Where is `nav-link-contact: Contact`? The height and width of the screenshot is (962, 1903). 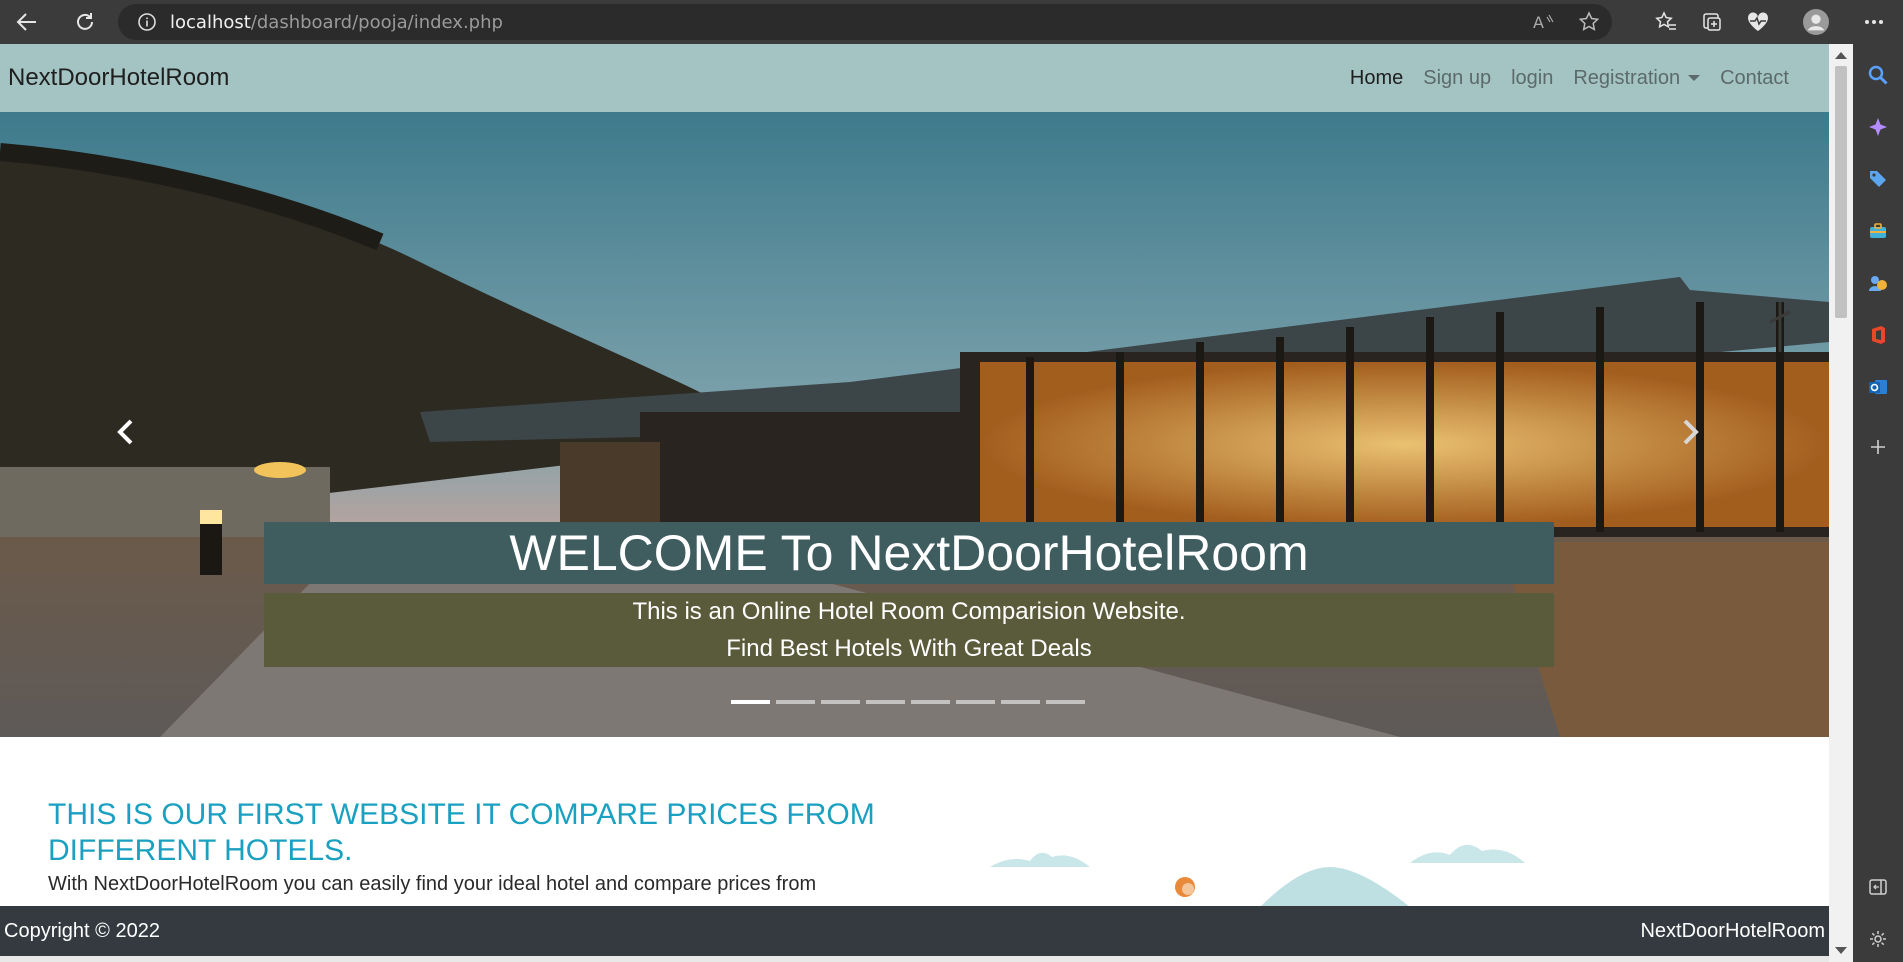
nav-link-contact: Contact is located at coordinates (1754, 78).